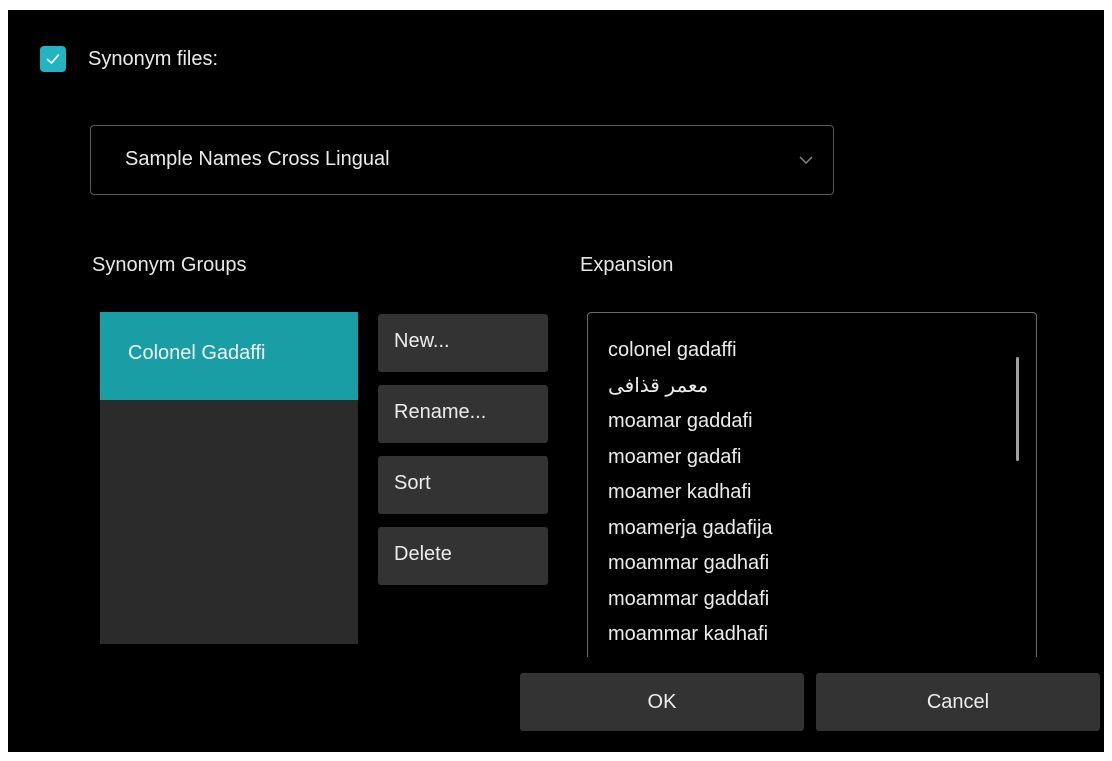 The width and height of the screenshot is (1112, 761). What do you see at coordinates (229, 356) in the screenshot?
I see `synonym-group-item-colonel-gadaffi: Colonel Gadaffi` at bounding box center [229, 356].